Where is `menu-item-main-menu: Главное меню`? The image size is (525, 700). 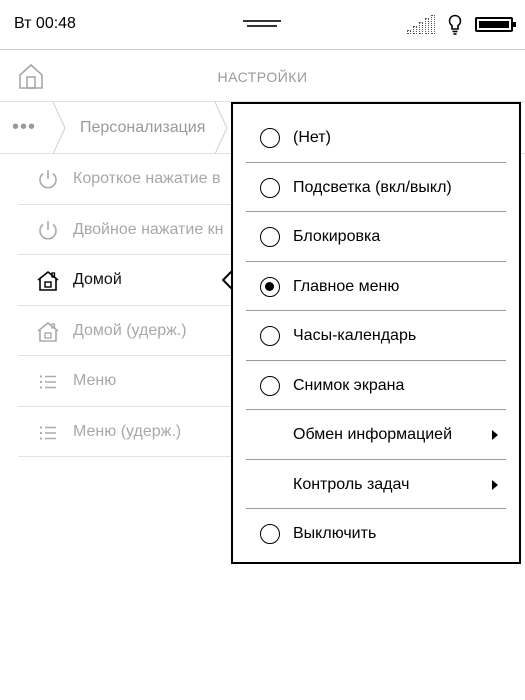 menu-item-main-menu: Главное меню is located at coordinates (376, 286).